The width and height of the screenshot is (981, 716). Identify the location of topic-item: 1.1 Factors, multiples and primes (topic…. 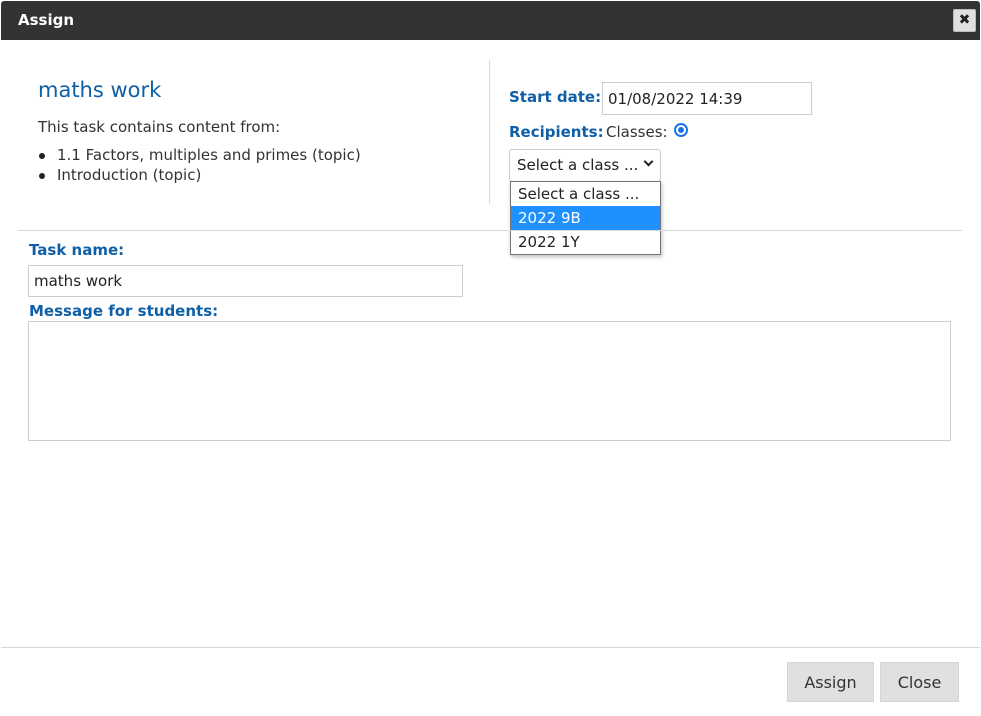
(199, 155).